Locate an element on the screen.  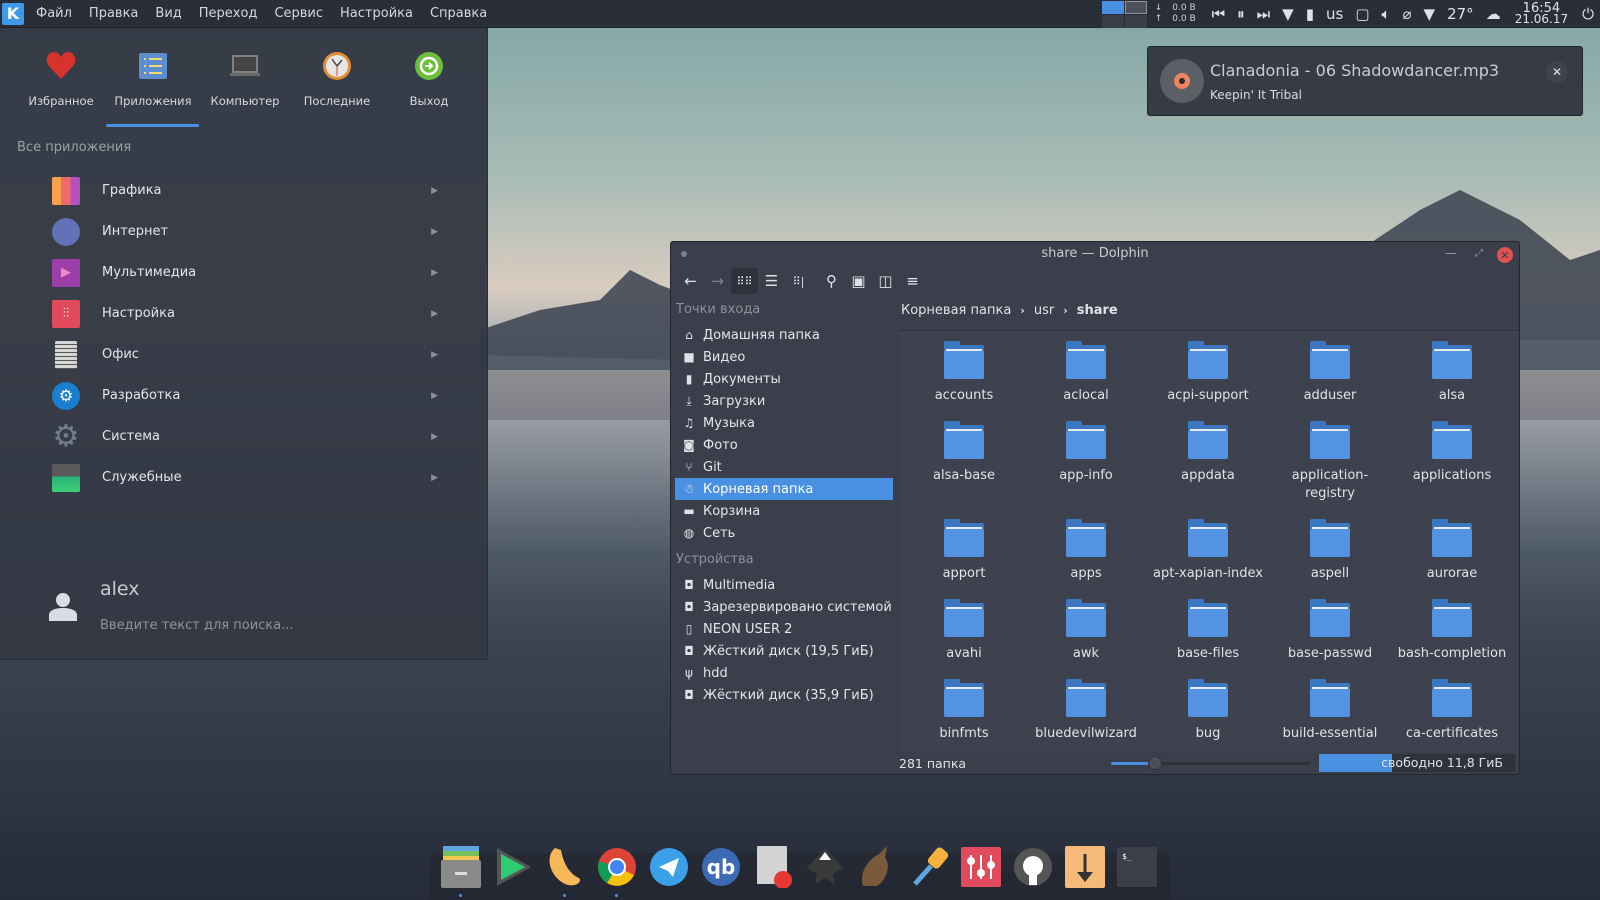
place-item: ◙ Фото is located at coordinates (784, 445).